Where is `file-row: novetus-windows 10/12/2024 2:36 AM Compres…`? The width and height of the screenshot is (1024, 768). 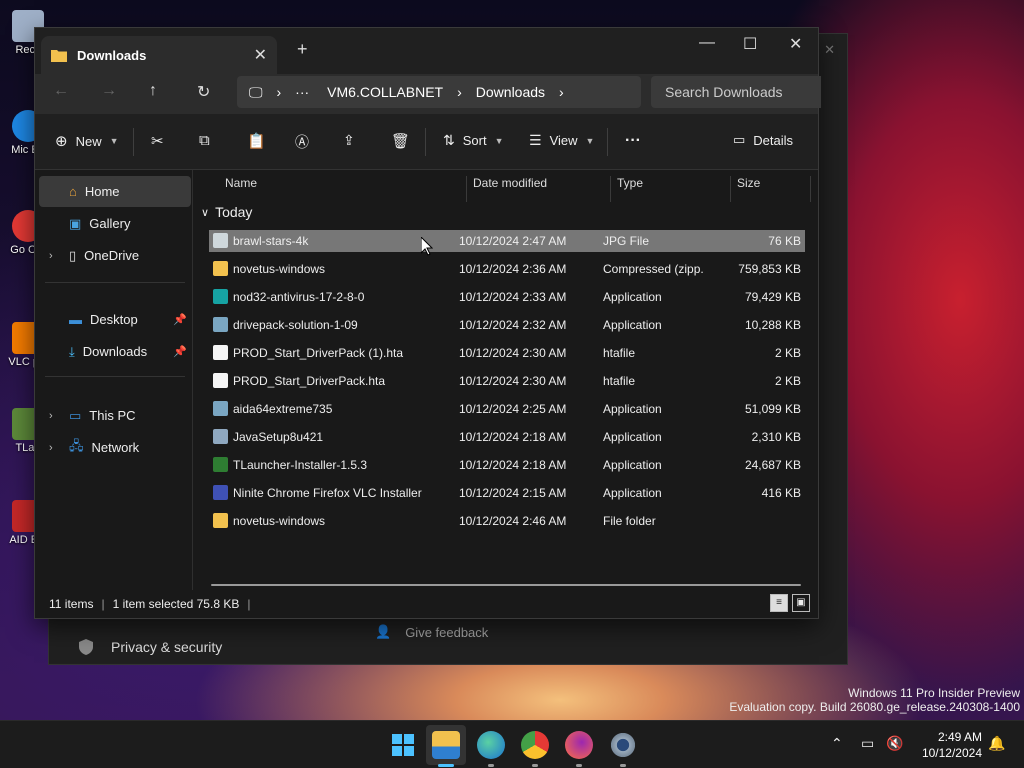
file-row: novetus-windows 10/12/2024 2:36 AM Compres… is located at coordinates (507, 269).